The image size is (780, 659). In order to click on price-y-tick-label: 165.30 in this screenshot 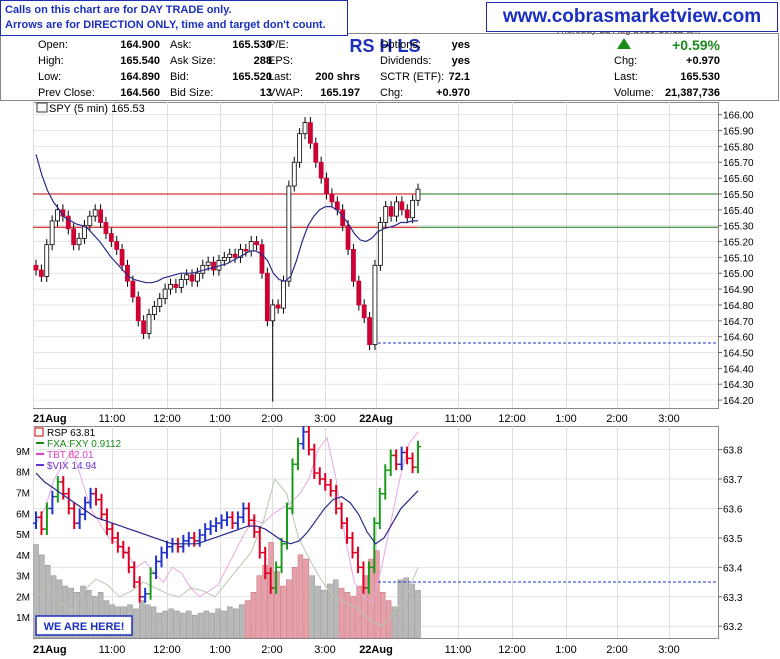, I will do `click(738, 227)`.